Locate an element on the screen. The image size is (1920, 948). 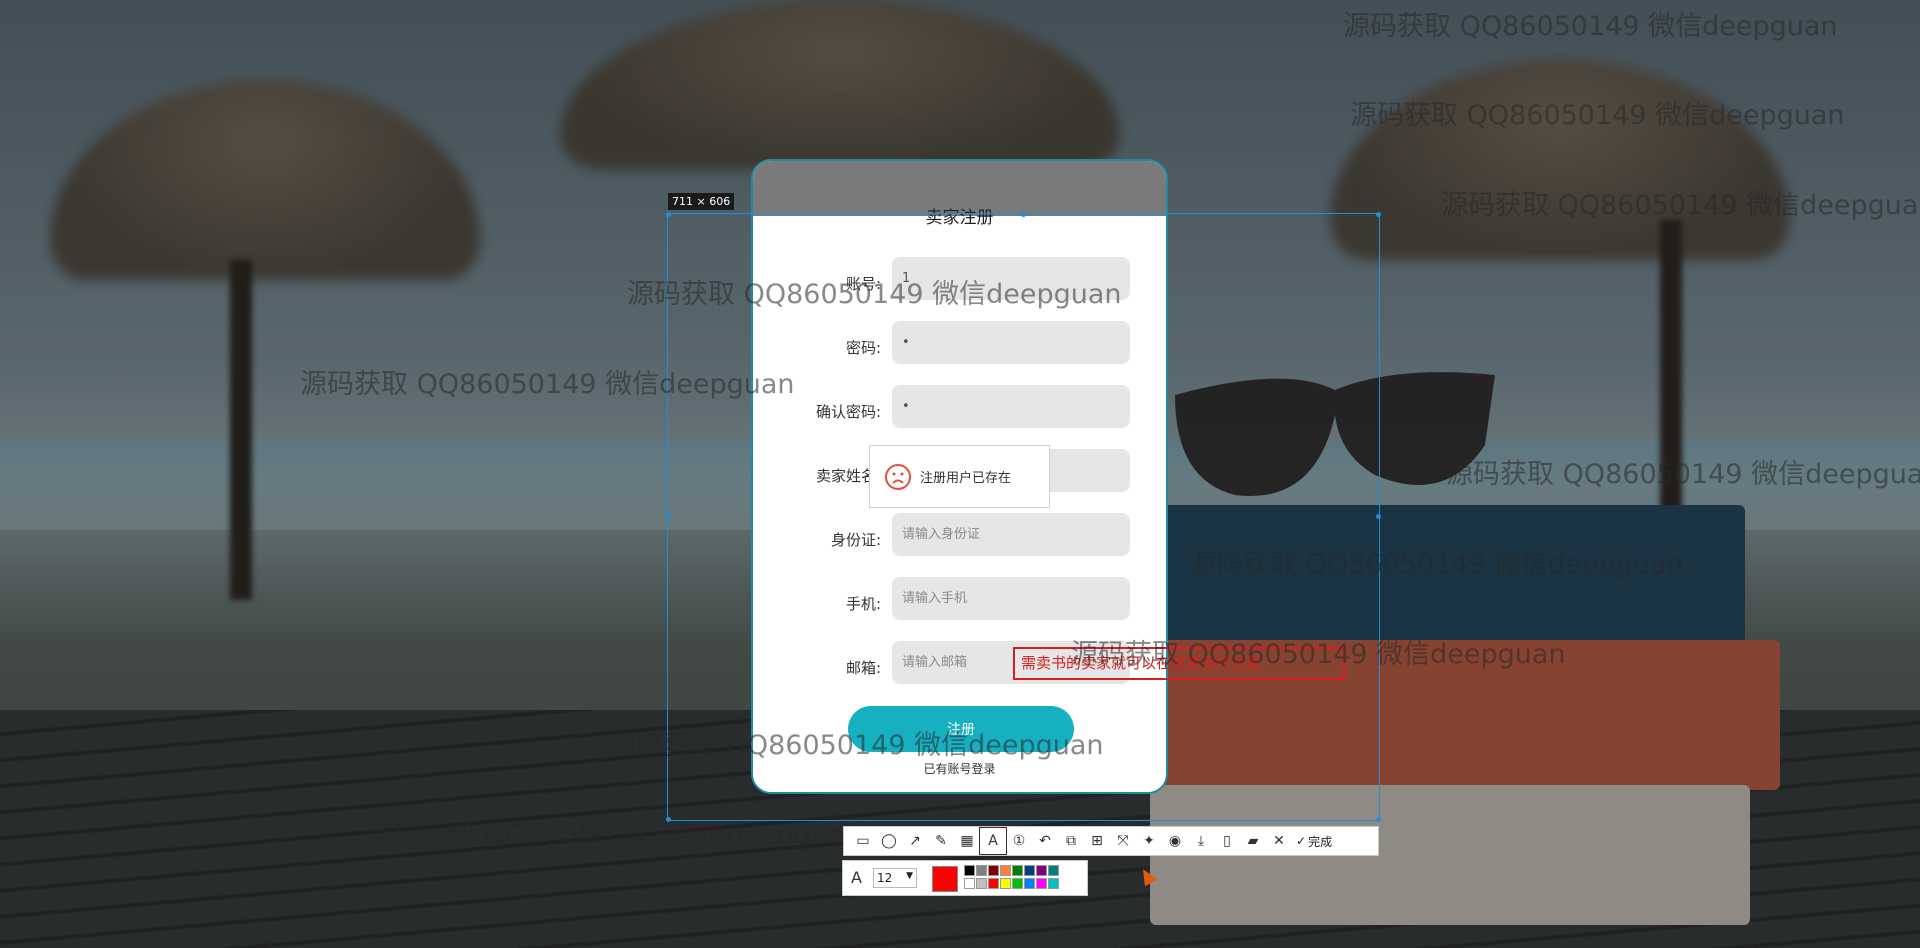
copy-icon: ▯ is located at coordinates (1227, 841).